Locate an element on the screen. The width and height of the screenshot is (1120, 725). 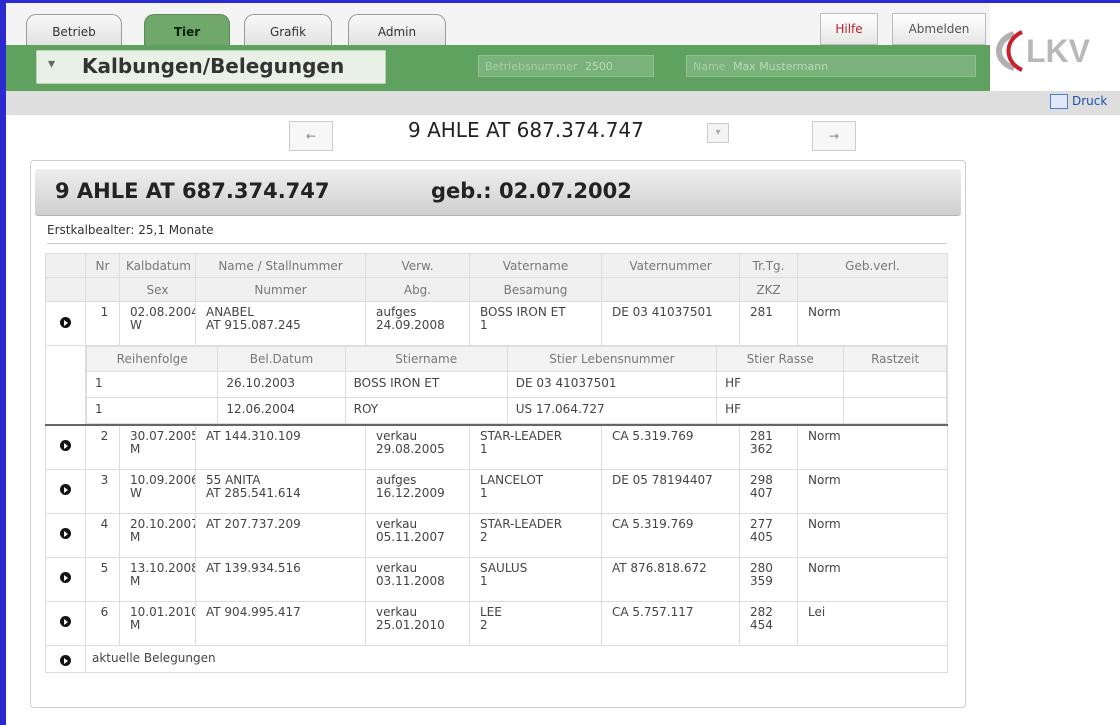
birth-date: geb.: 02.07.2002 is located at coordinates (531, 191).